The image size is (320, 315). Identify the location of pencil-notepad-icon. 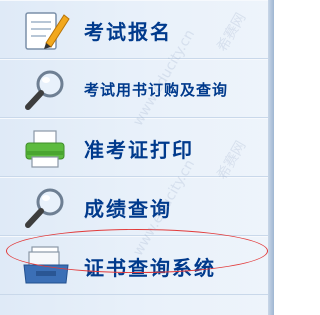
(47, 31).